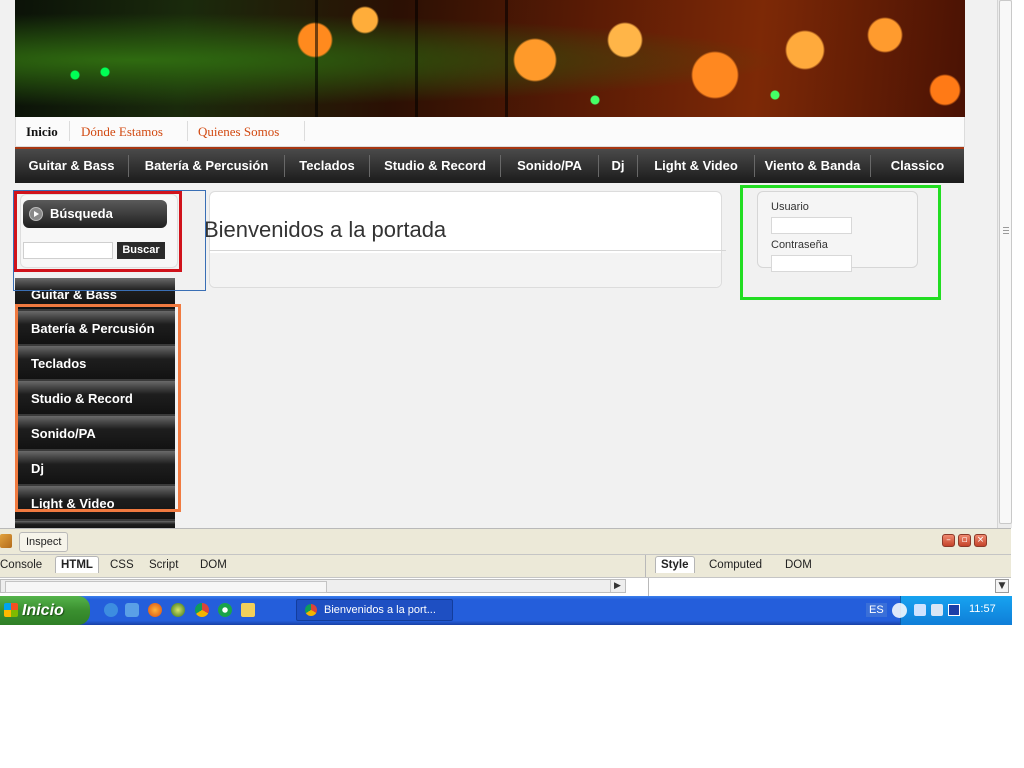  I want to click on side-item-dj: Dj, so click(95, 468).